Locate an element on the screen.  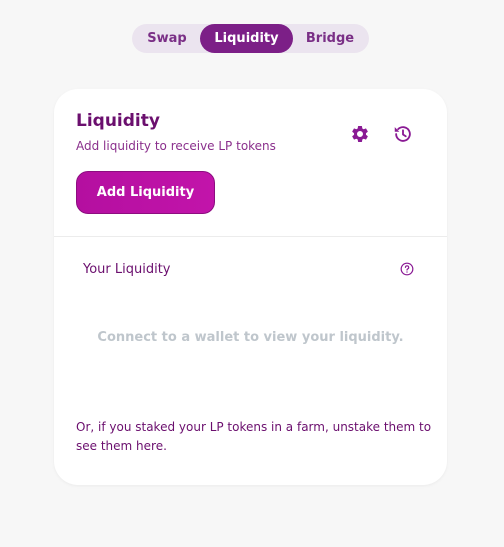
tab-bridge: Bridge is located at coordinates (330, 38).